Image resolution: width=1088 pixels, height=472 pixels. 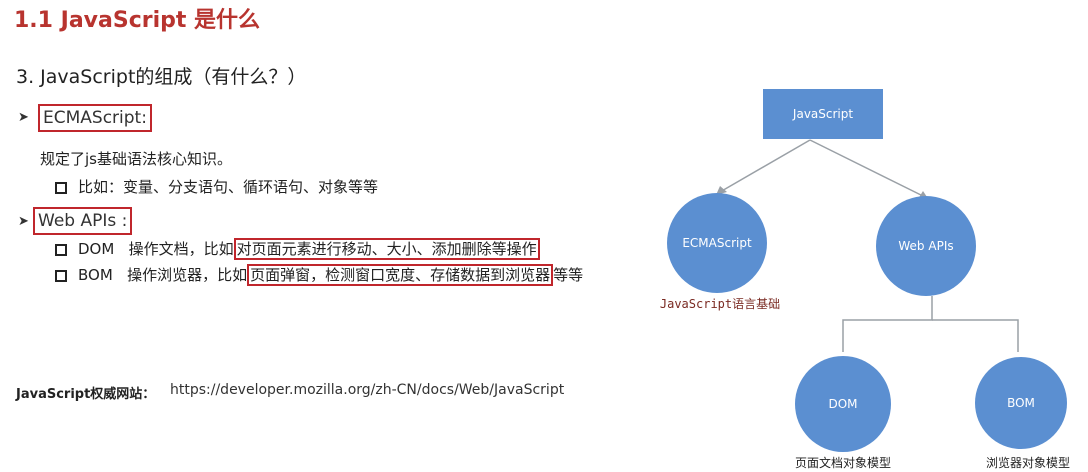 I want to click on node-ecmascript-label: ECMAScript, so click(x=717, y=243).